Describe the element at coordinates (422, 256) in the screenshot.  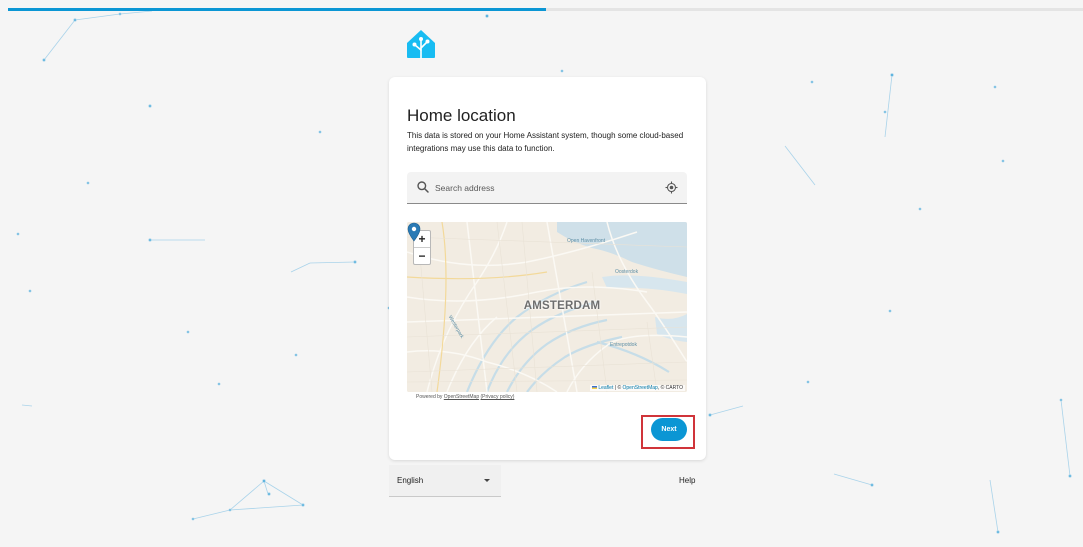
I see `zoom-out-button: −` at that location.